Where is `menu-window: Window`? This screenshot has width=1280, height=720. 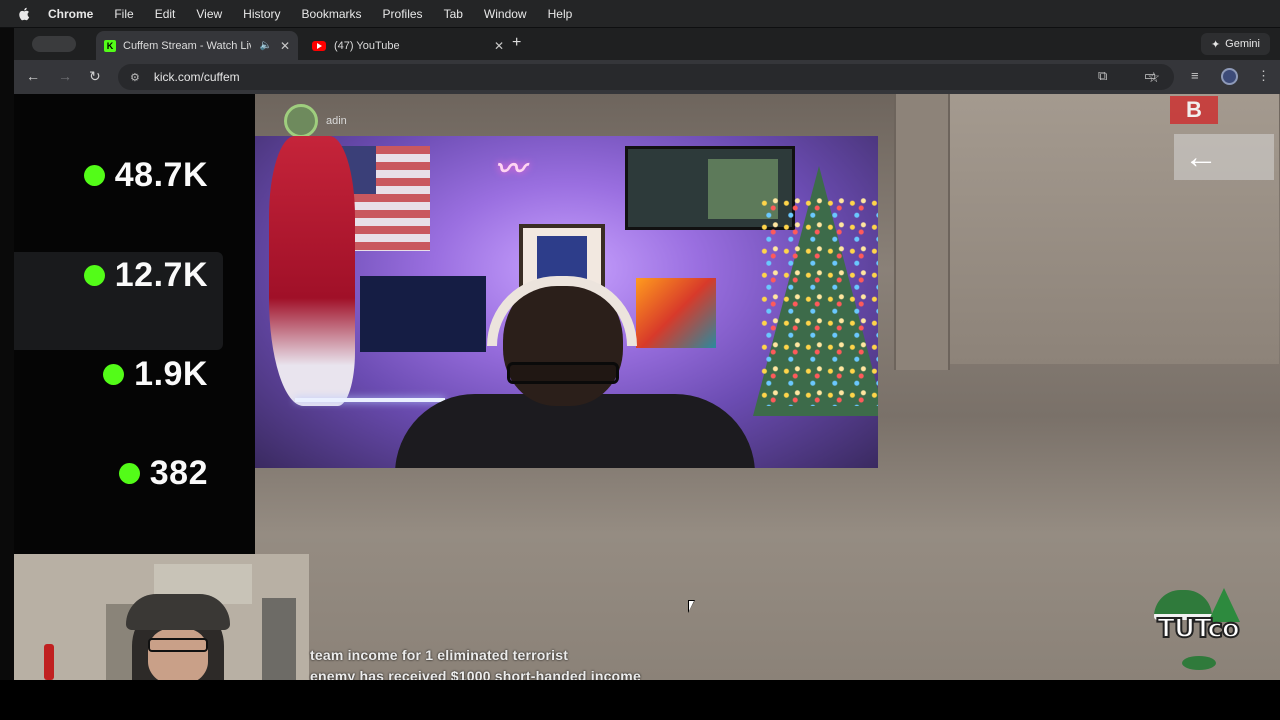 menu-window: Window is located at coordinates (505, 14).